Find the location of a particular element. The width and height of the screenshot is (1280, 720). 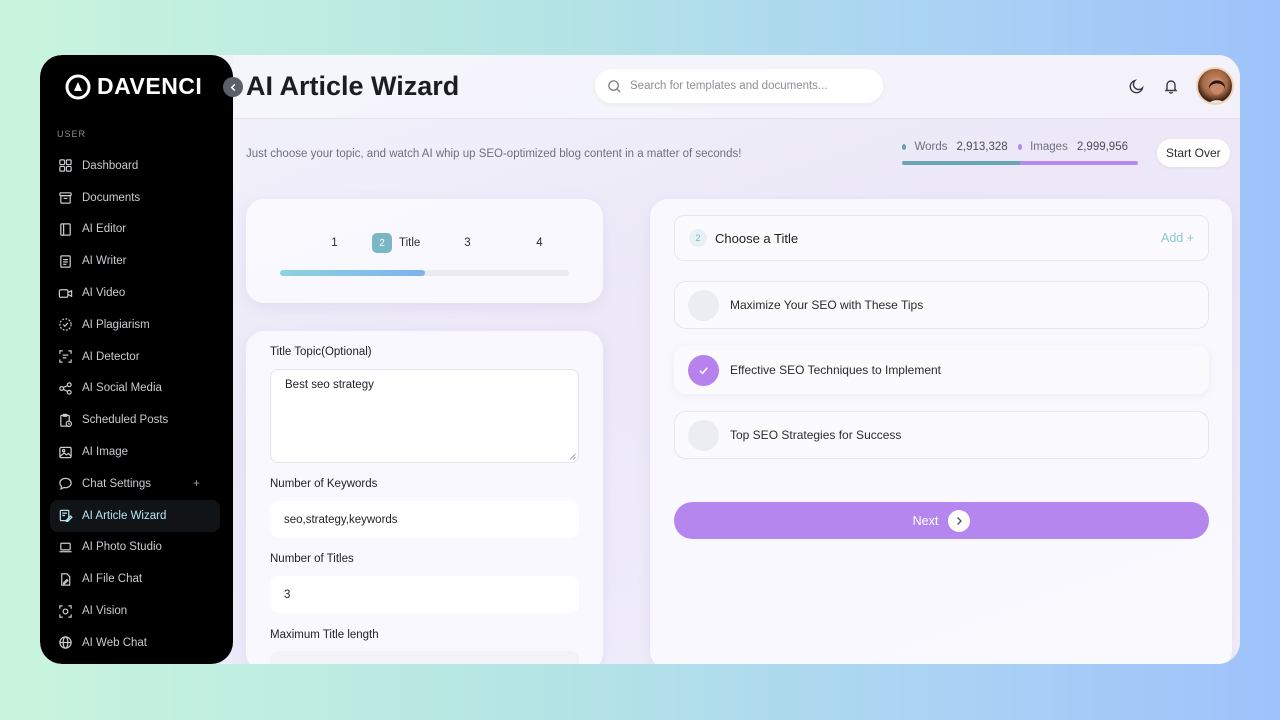

badge-check-icon is located at coordinates (65, 325).